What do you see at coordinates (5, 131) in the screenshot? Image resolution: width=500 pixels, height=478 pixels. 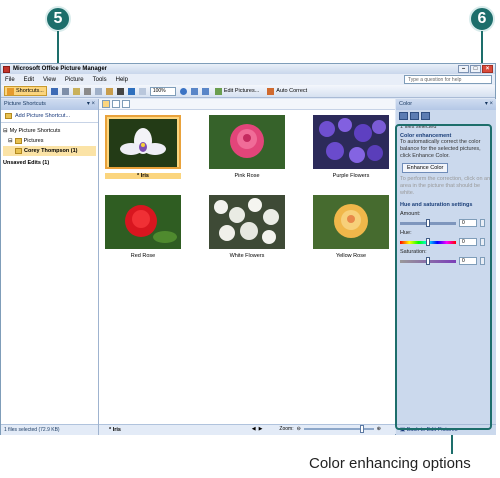 I see `collapse-icon: ⊟` at bounding box center [5, 131].